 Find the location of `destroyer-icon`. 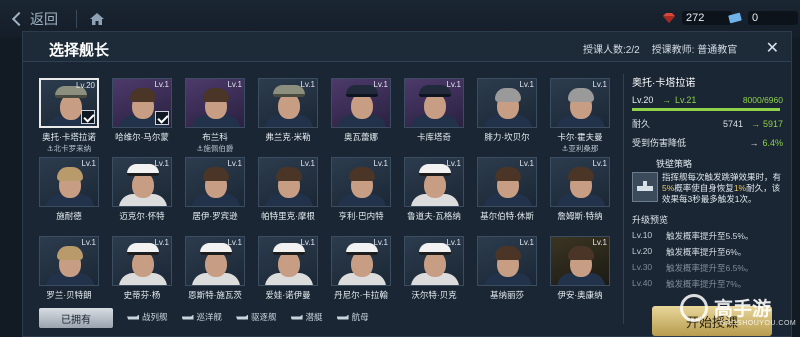

destroyer-icon is located at coordinates (242, 317).